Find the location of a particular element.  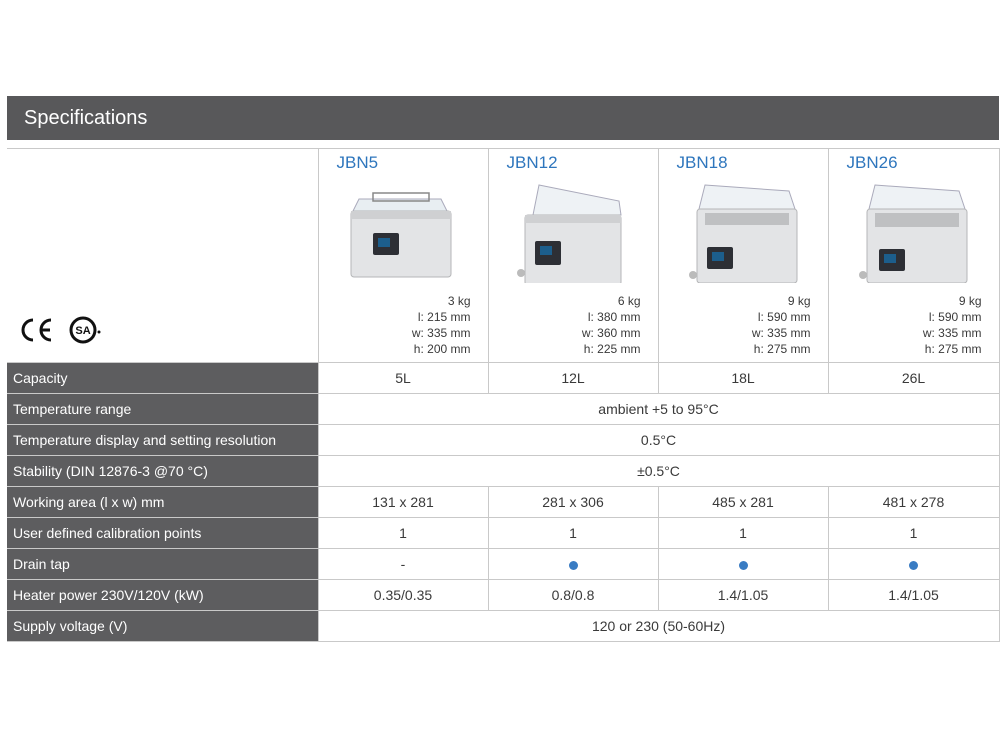

product-cell-jbn26: JBN26 9 kg l: 590 mm w: 335 mm h: 275 mm is located at coordinates (913, 255).